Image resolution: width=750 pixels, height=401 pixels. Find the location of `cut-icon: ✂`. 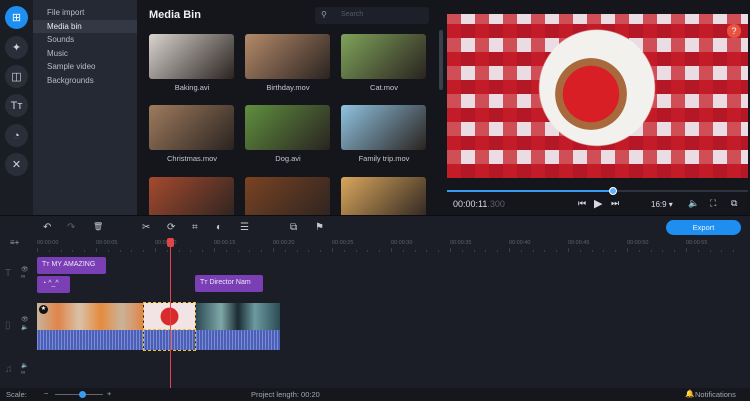

cut-icon: ✂ is located at coordinates (146, 227).